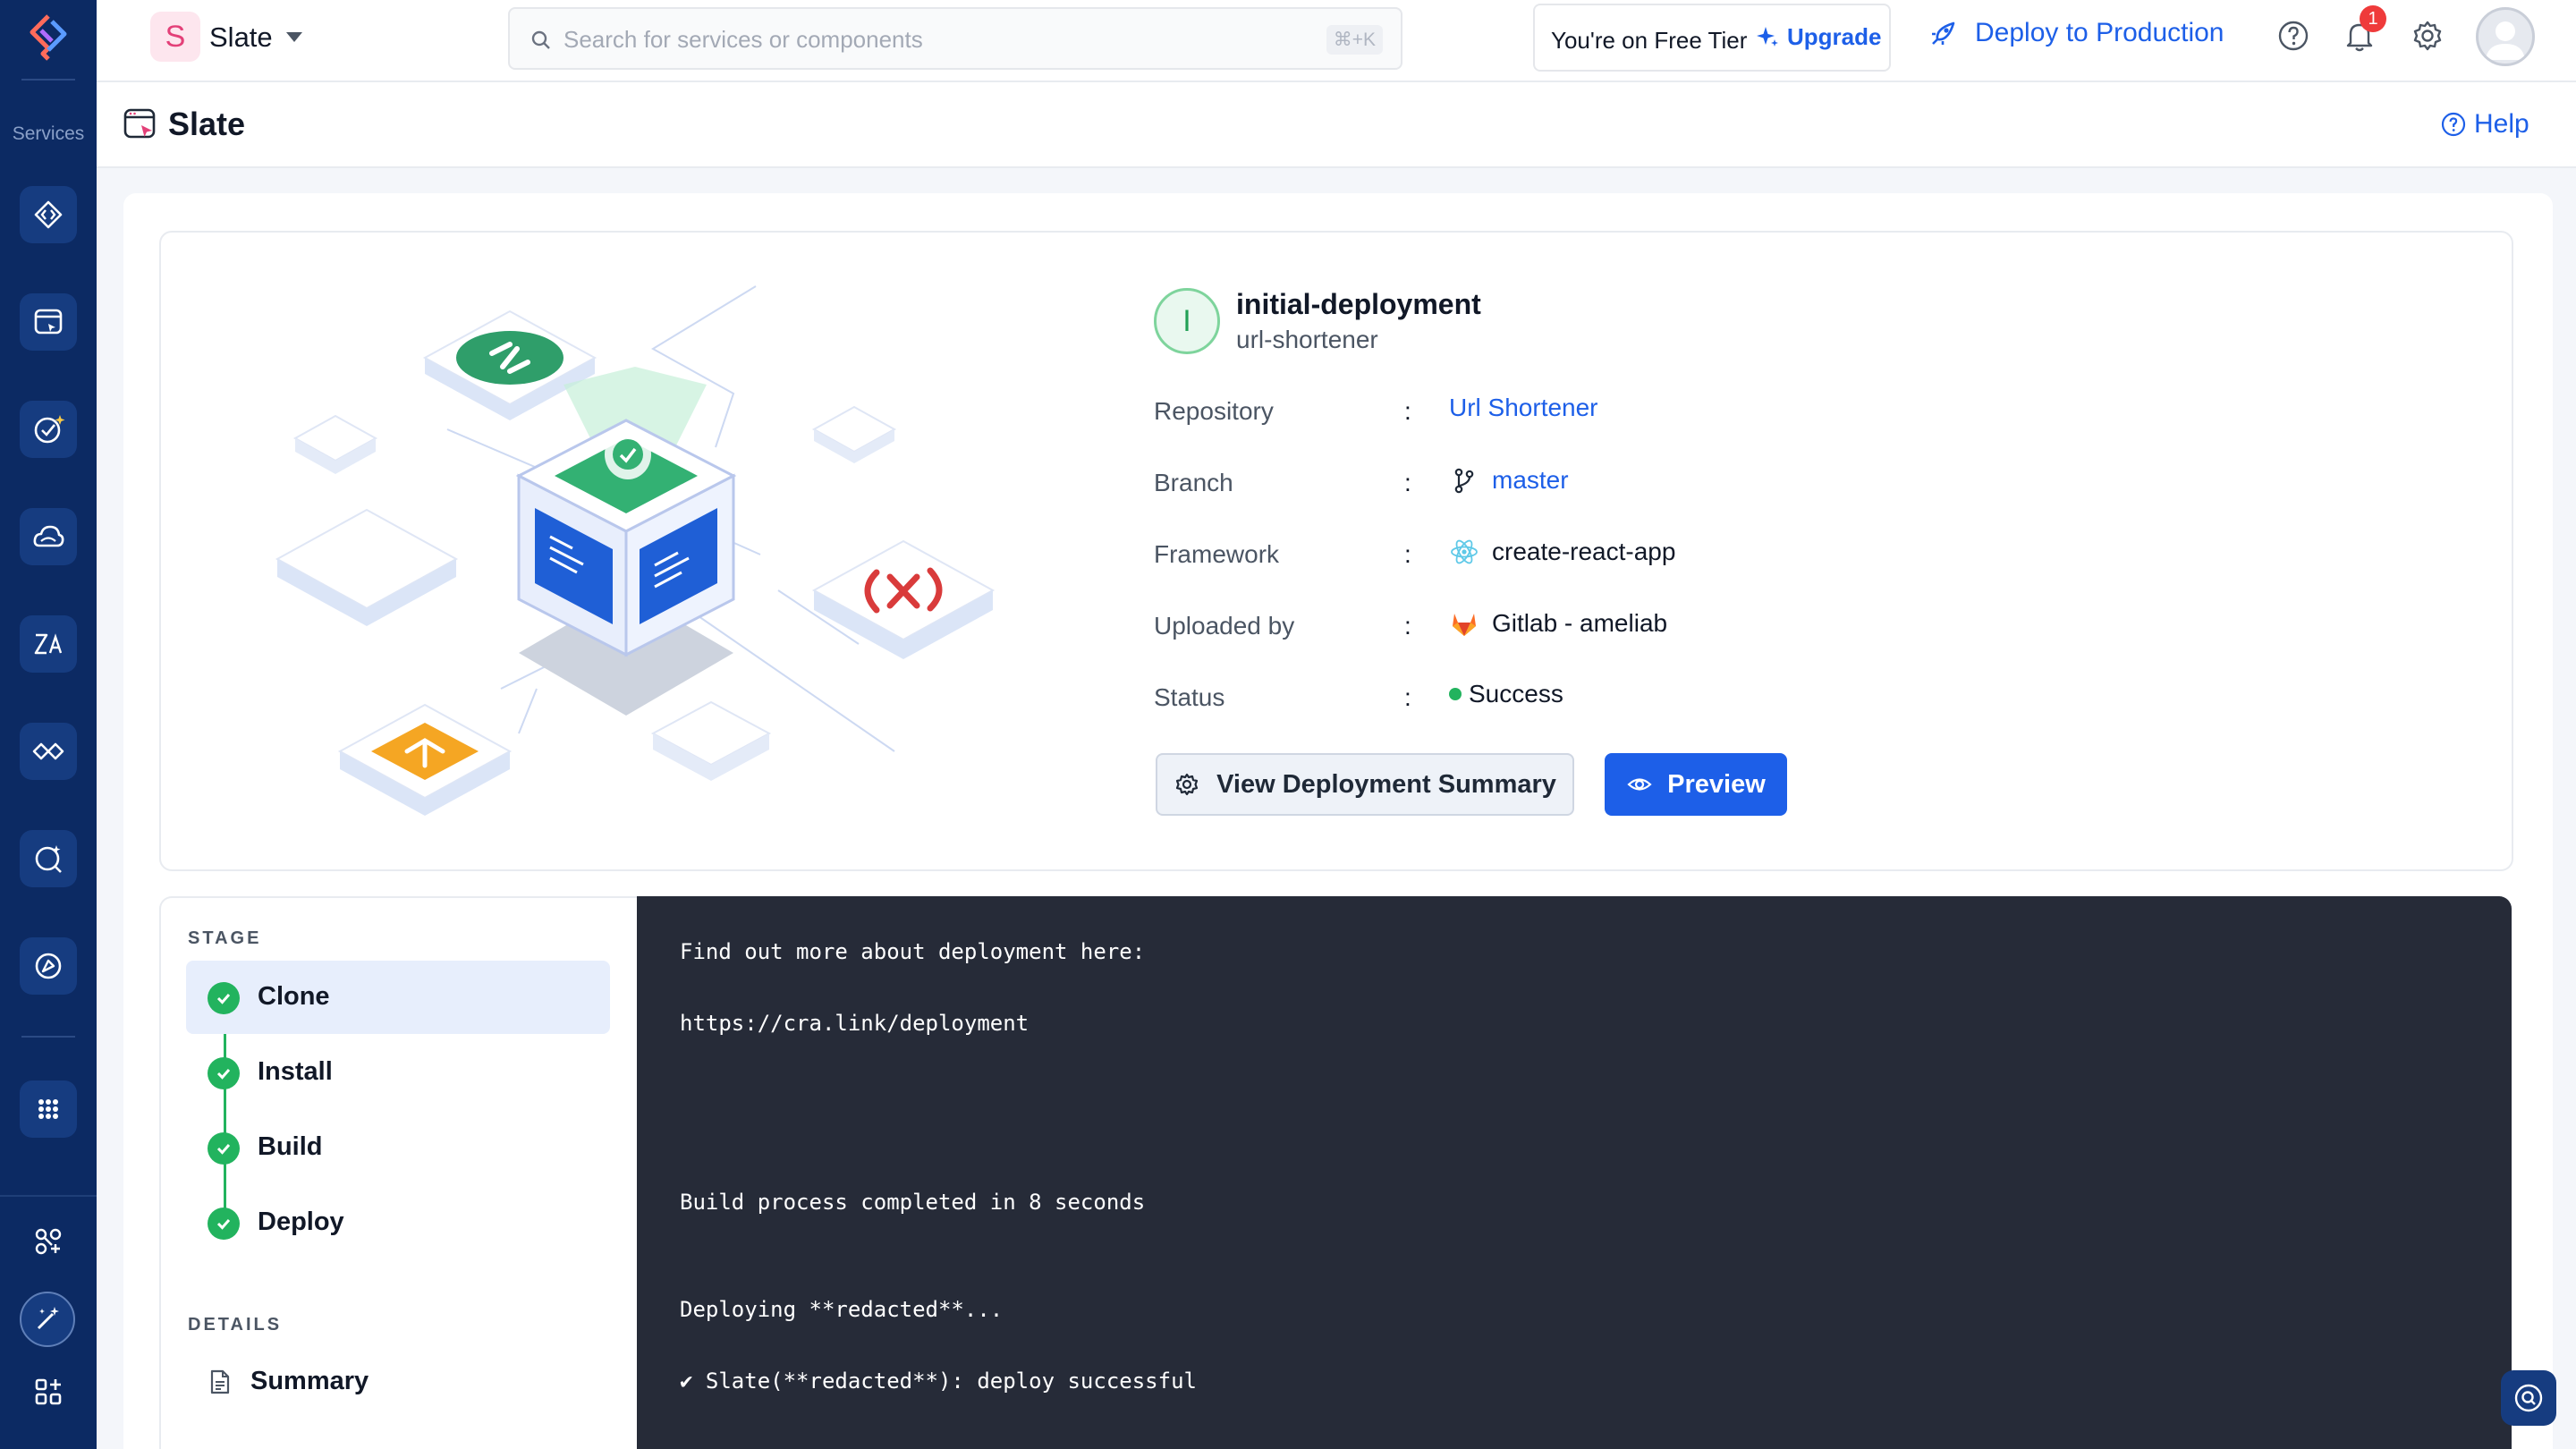 This screenshot has height=1449, width=2576. I want to click on log-line: ✔ Slate(**redacted**): deploy successful, so click(938, 1381).